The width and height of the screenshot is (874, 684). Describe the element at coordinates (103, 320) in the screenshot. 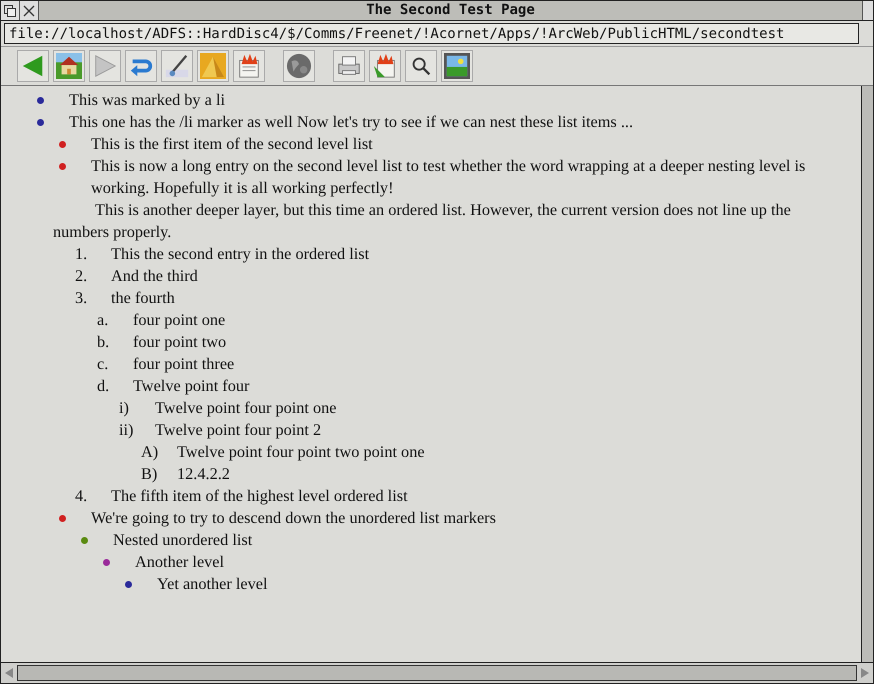

I see `list-number: a.` at that location.